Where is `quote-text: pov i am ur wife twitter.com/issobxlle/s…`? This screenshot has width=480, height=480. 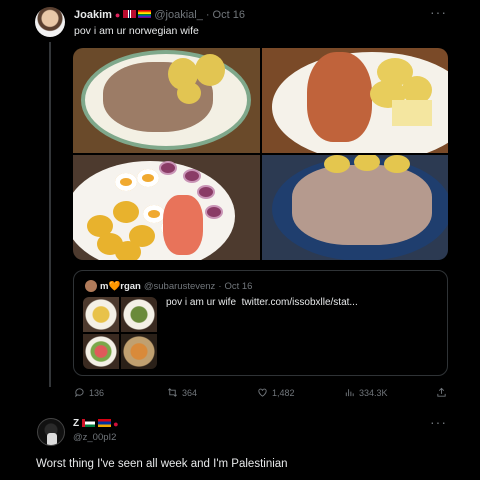
quote-text: pov i am ur wife twitter.com/issobxlle/s… is located at coordinates (262, 302).